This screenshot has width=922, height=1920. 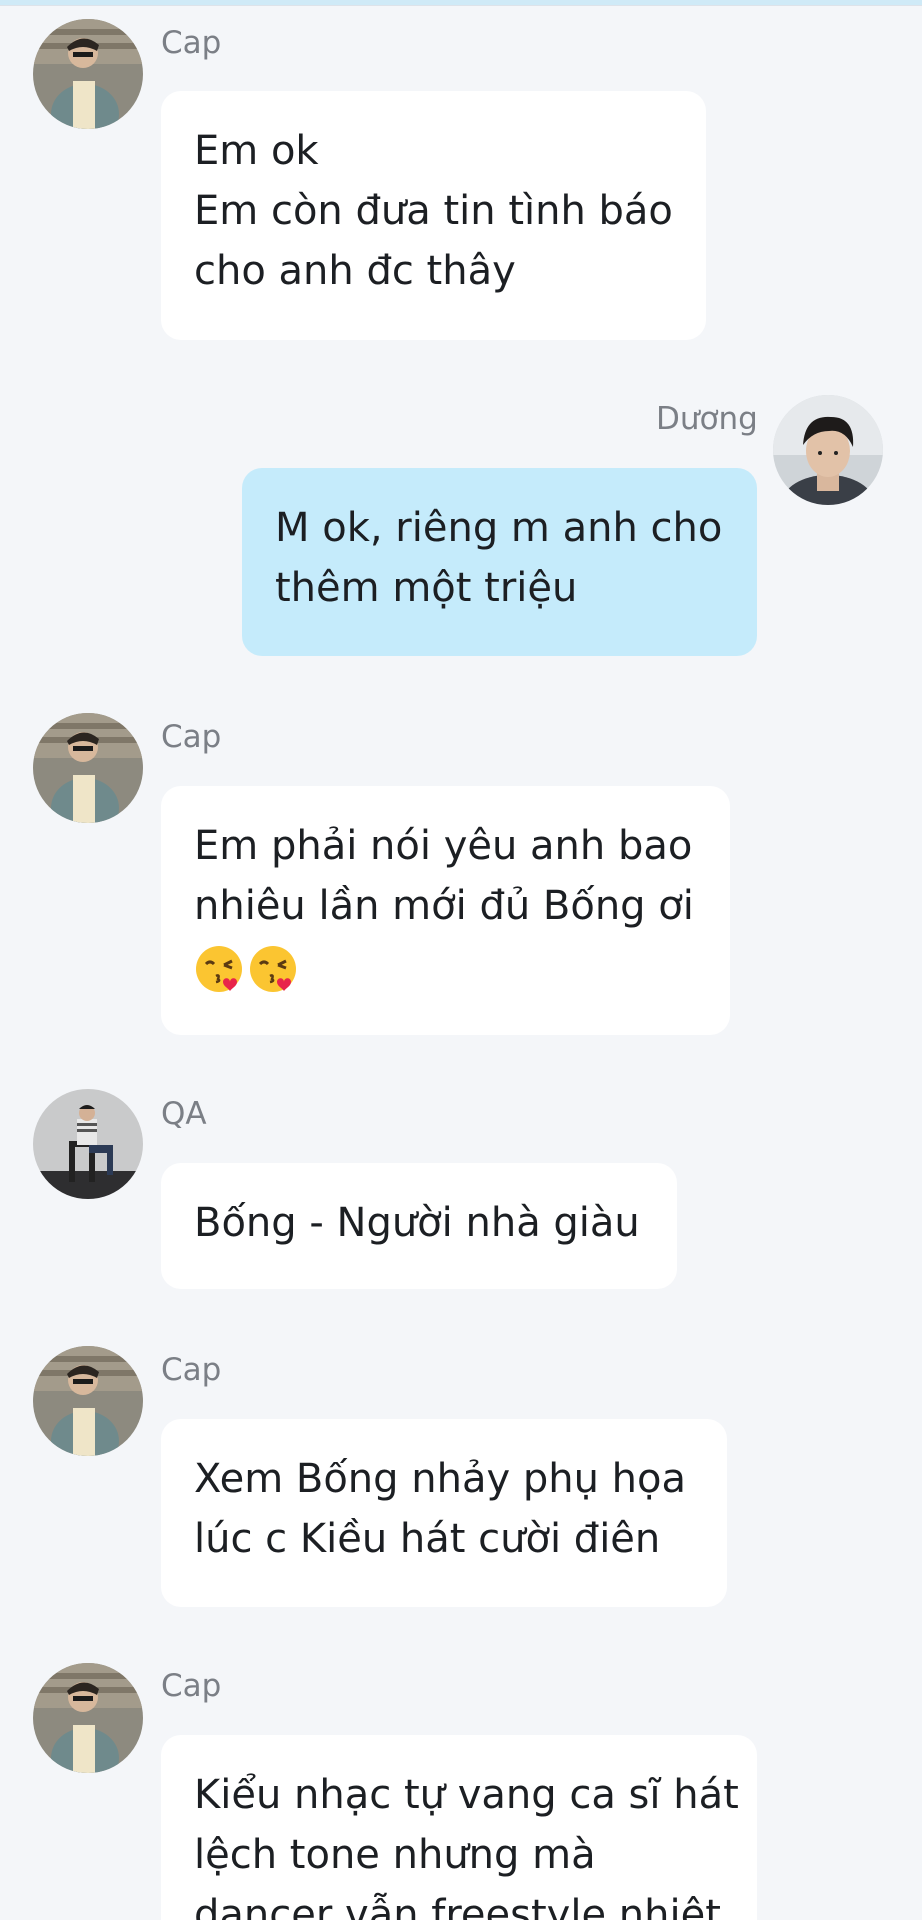 I want to click on message-text: lệch tone nhưng mà, so click(x=395, y=1855).